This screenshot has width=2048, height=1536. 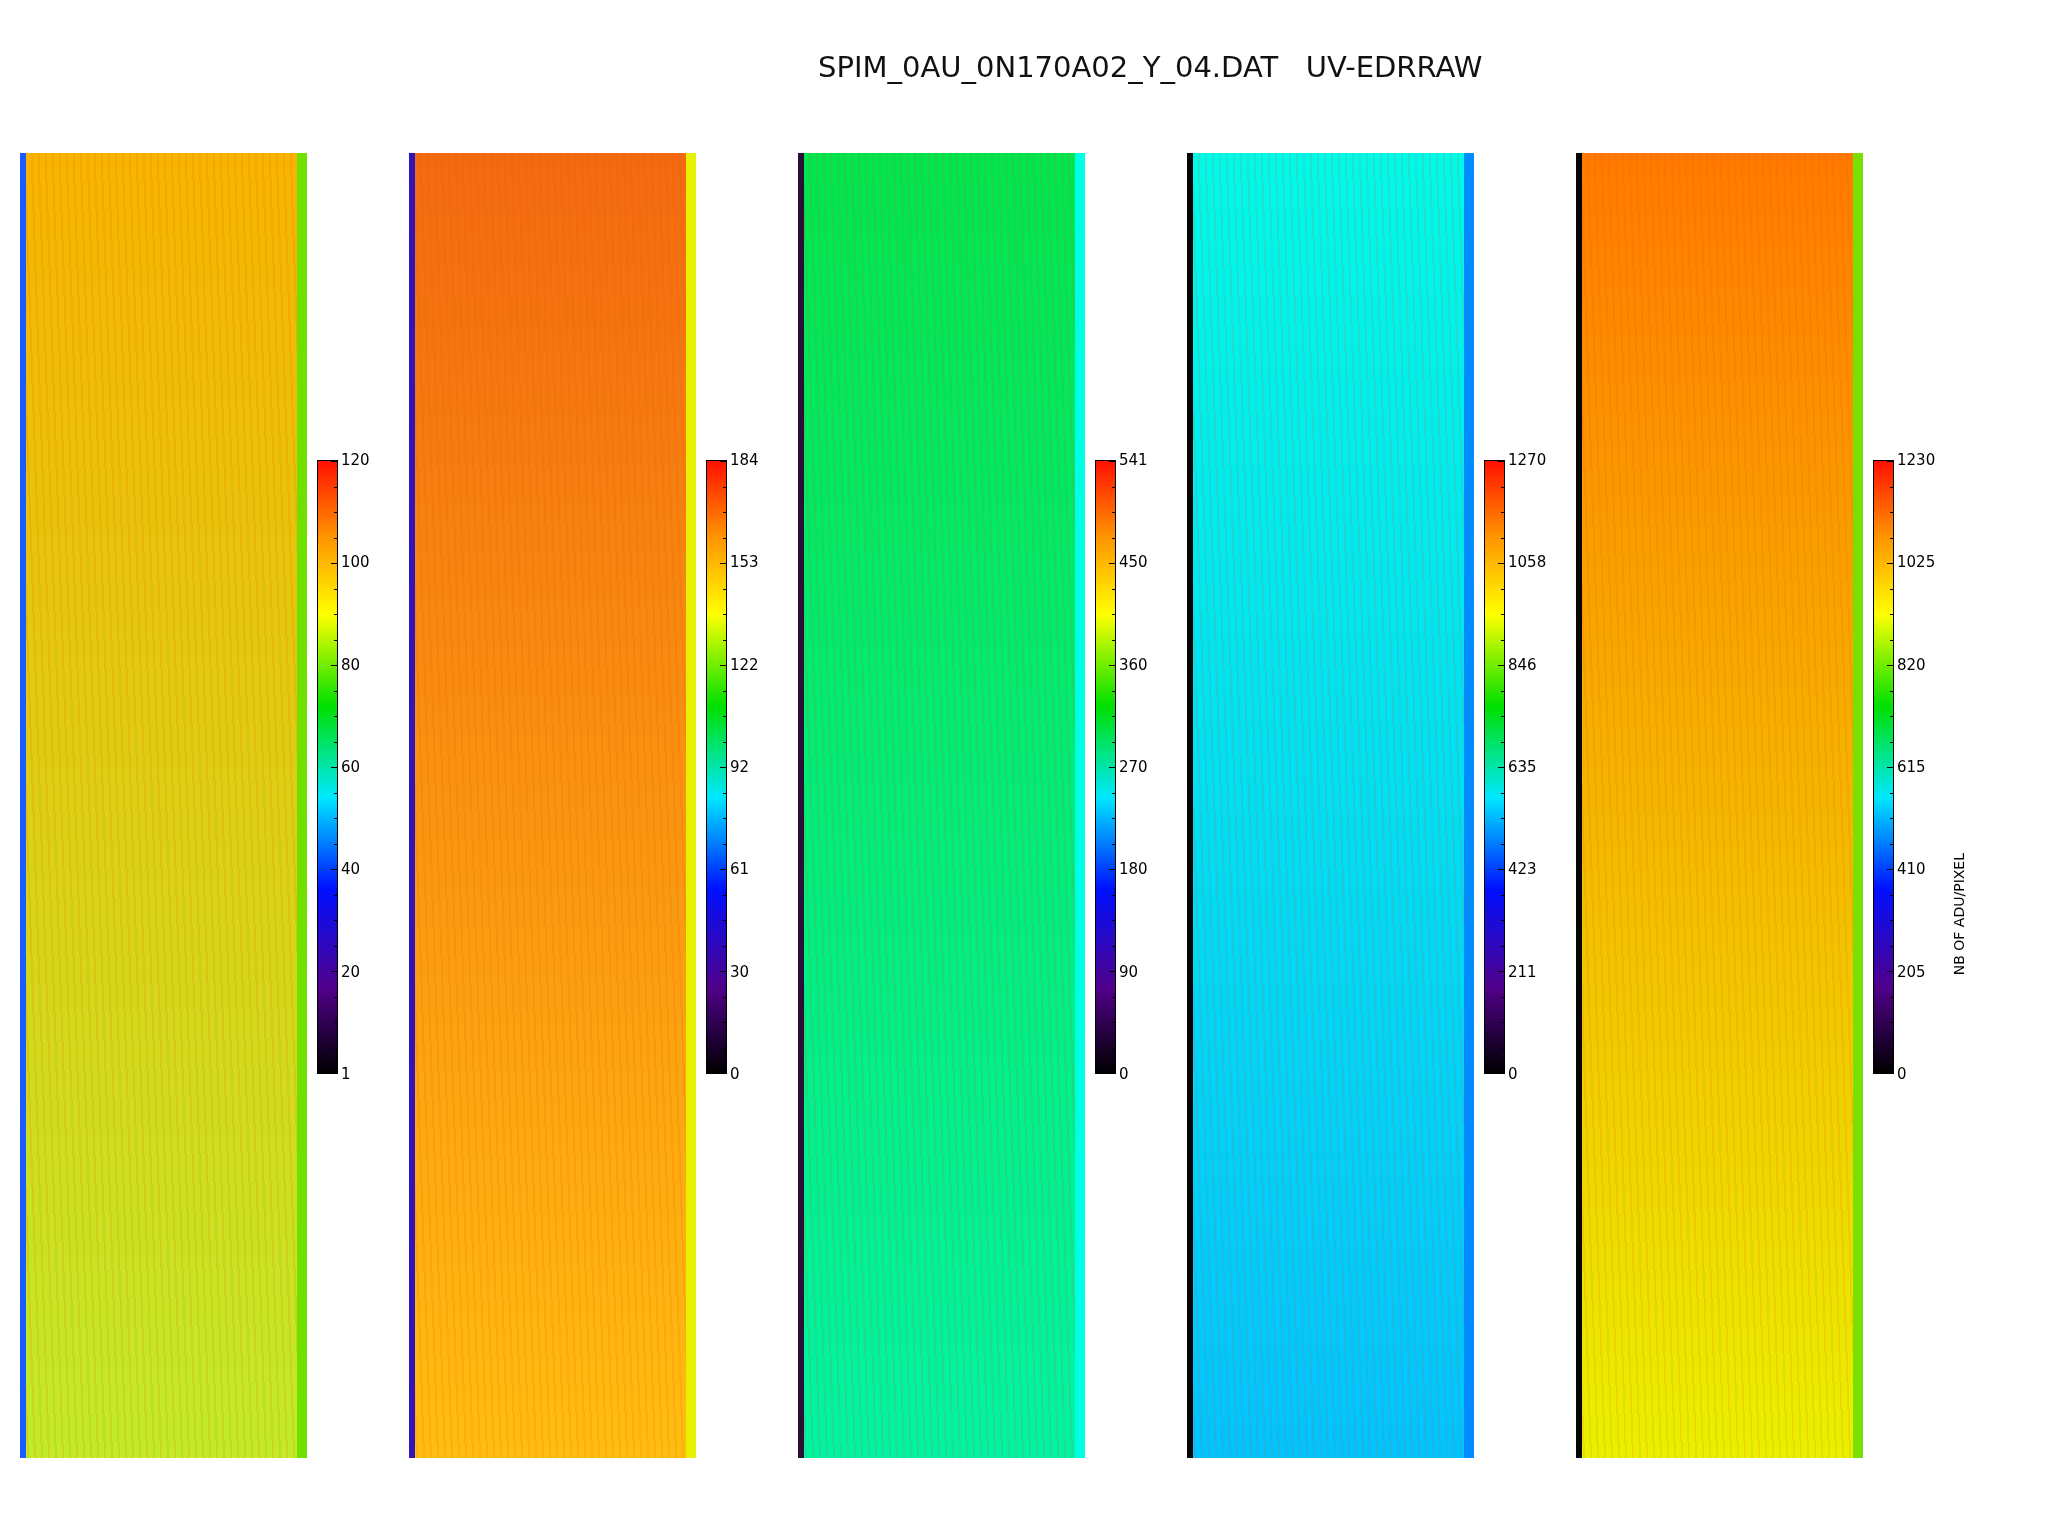 What do you see at coordinates (1916, 460) in the screenshot?
I see `colorbar-label: 1230` at bounding box center [1916, 460].